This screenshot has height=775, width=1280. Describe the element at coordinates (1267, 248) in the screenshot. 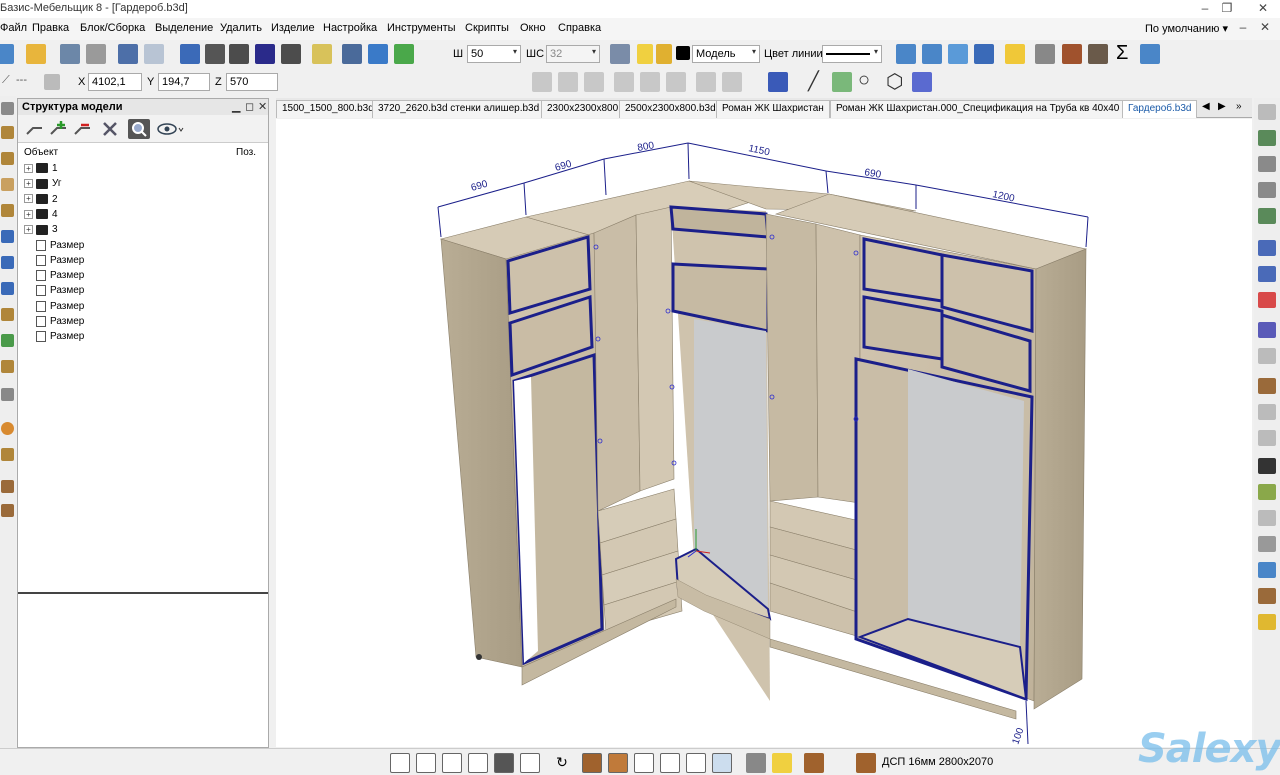

I see `layer-up-icon` at that location.